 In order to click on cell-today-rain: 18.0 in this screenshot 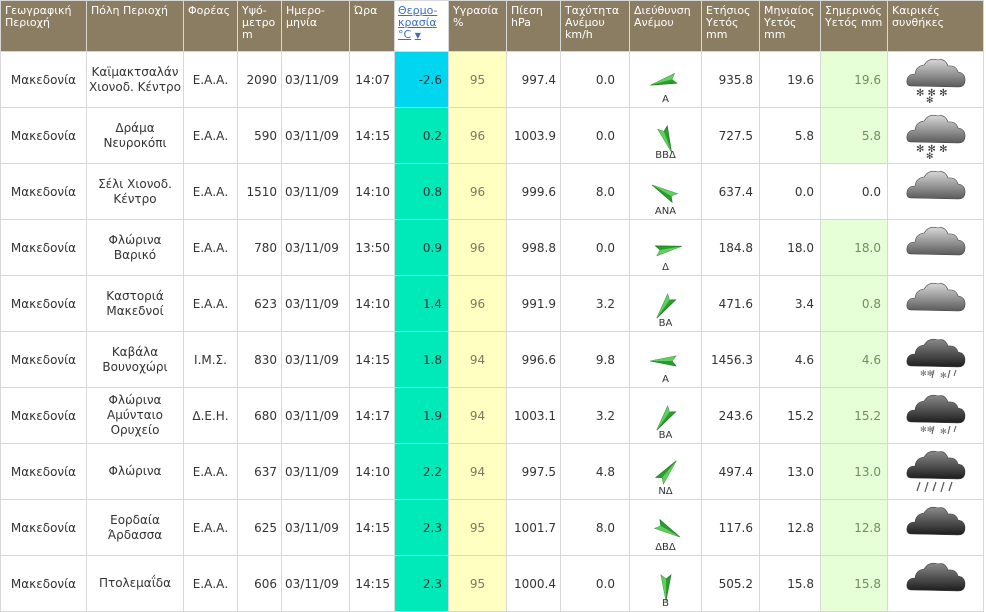, I will do `click(854, 247)`.